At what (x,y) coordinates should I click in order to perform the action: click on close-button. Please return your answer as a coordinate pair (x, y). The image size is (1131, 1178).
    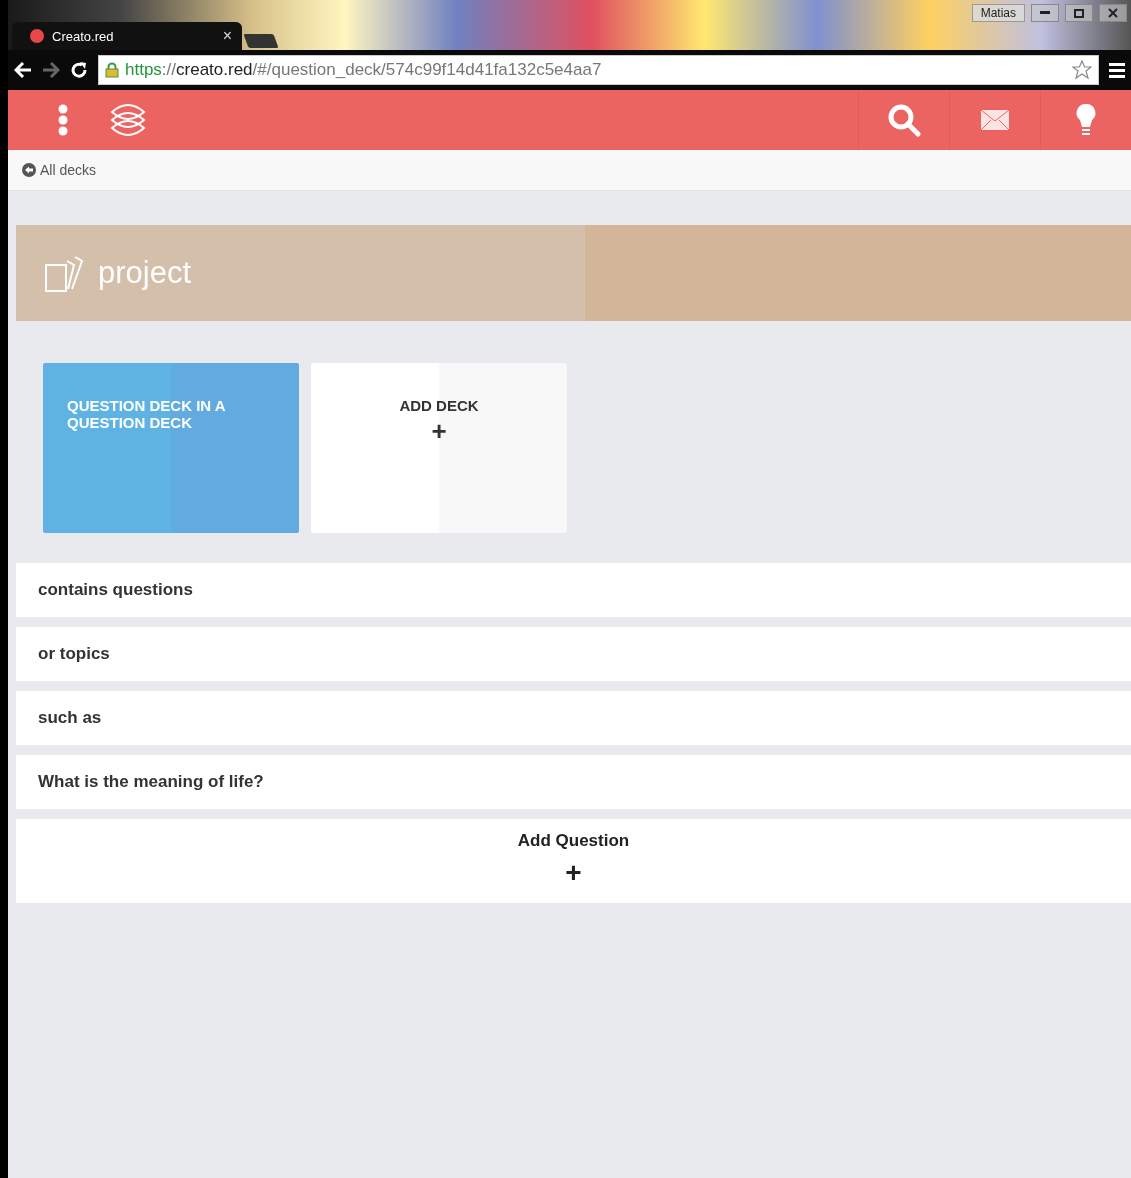
    Looking at the image, I should click on (1113, 13).